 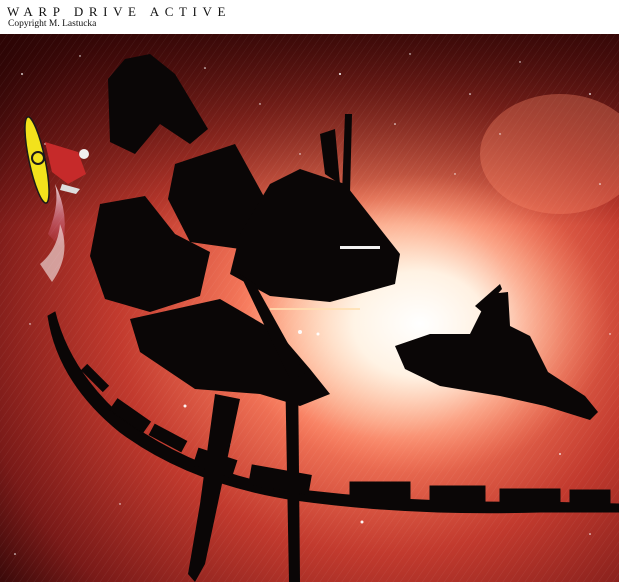 I want to click on header-bar: WARP DRIVE ACTIVE Copyright M. Lastucka, so click(x=309, y=17).